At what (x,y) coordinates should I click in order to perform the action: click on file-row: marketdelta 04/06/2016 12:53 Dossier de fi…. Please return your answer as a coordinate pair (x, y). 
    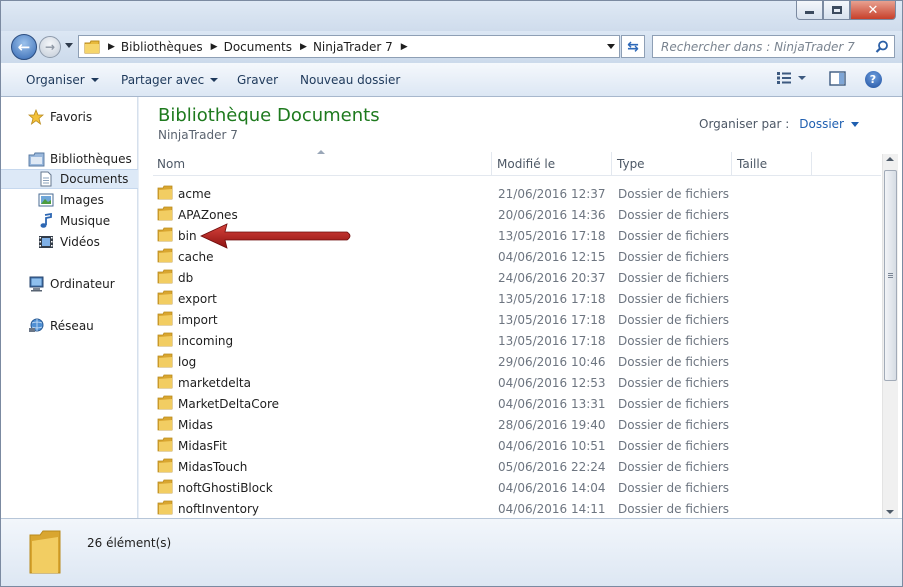
    Looking at the image, I should click on (517, 382).